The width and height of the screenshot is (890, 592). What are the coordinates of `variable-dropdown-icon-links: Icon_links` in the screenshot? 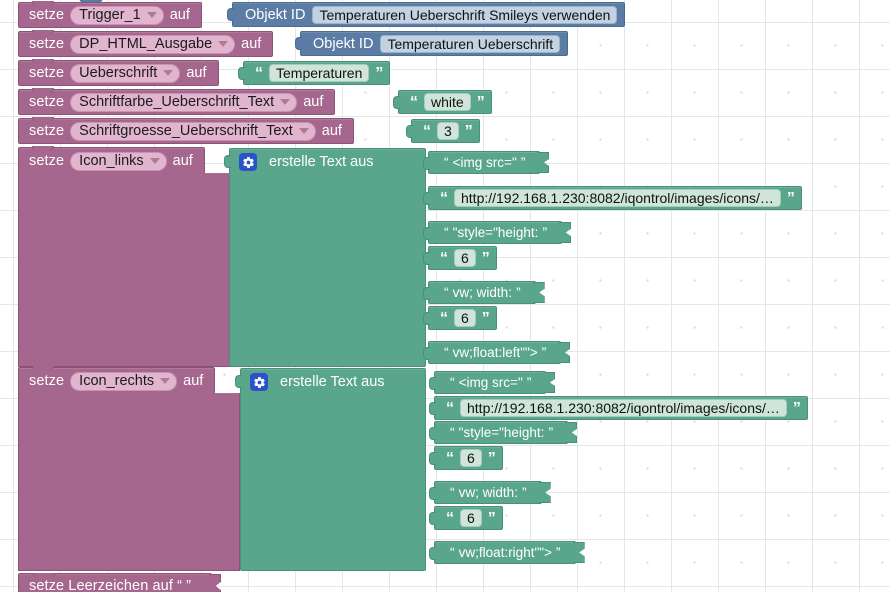 It's located at (118, 161).